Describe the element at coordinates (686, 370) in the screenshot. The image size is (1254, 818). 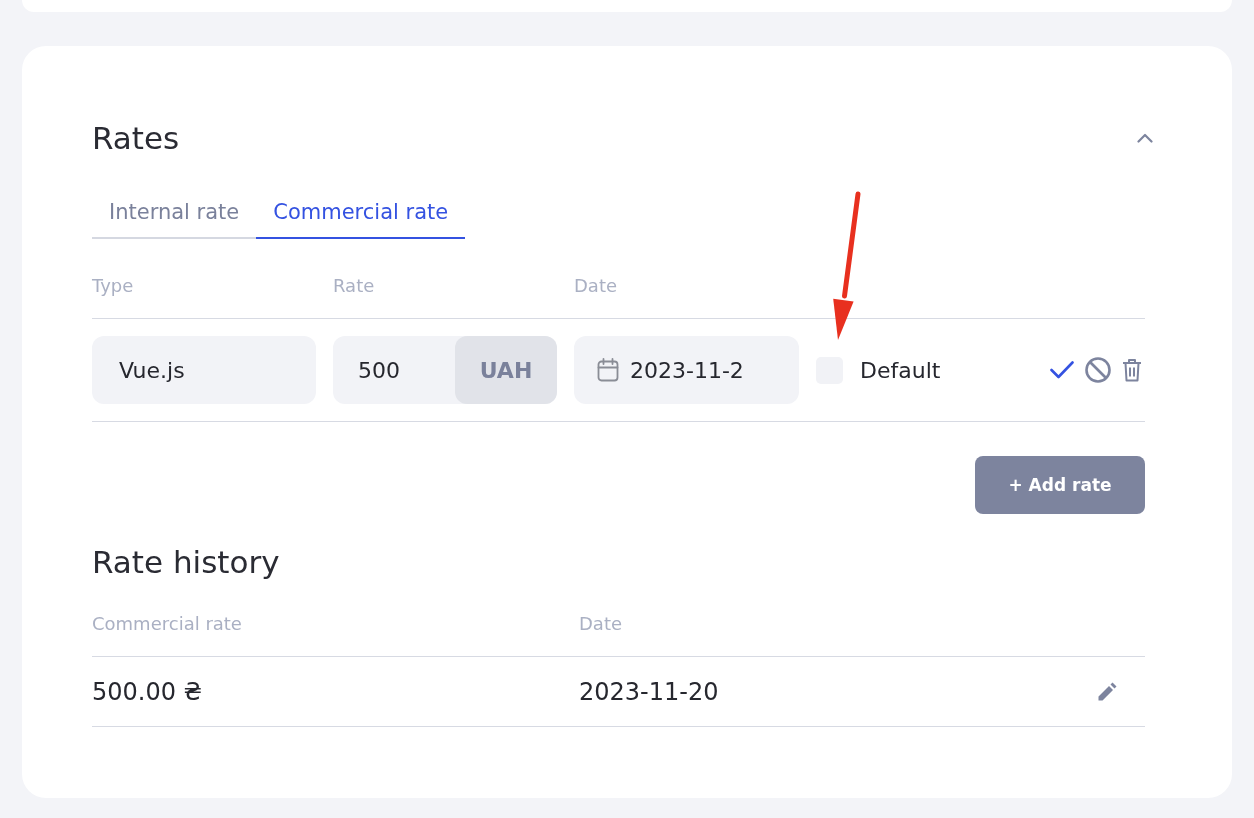
I see `date-field: 2023-11-2` at that location.